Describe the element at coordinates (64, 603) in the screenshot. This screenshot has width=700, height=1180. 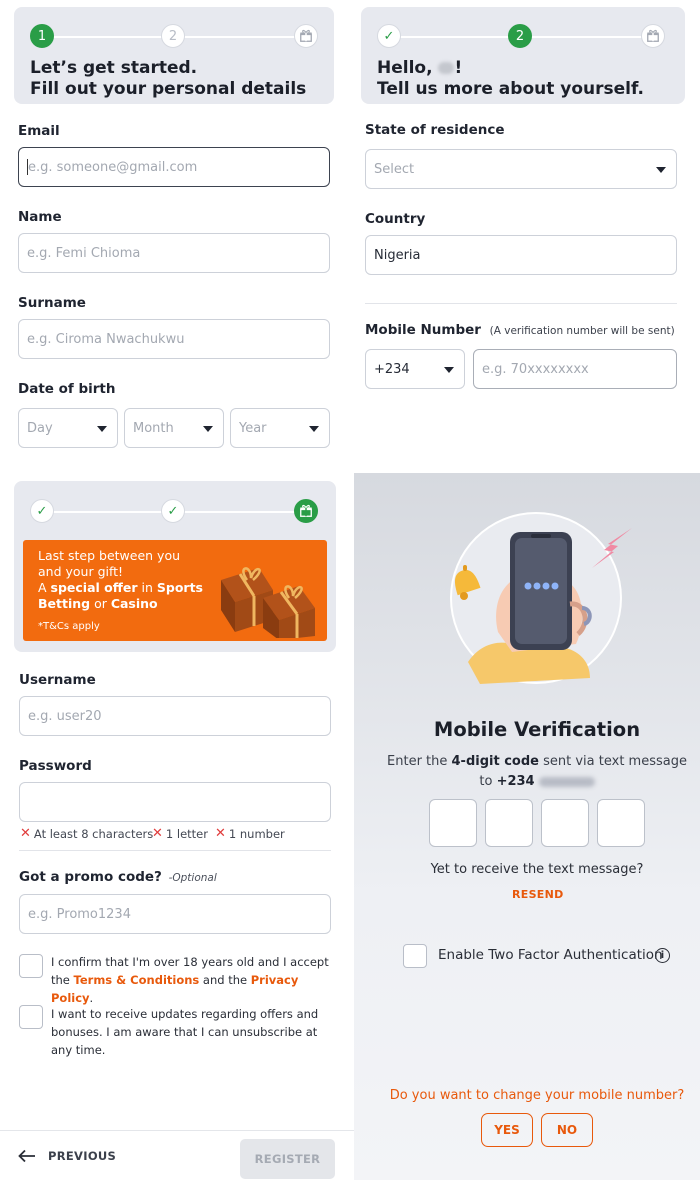
I see `promo-text-part: Betting` at that location.